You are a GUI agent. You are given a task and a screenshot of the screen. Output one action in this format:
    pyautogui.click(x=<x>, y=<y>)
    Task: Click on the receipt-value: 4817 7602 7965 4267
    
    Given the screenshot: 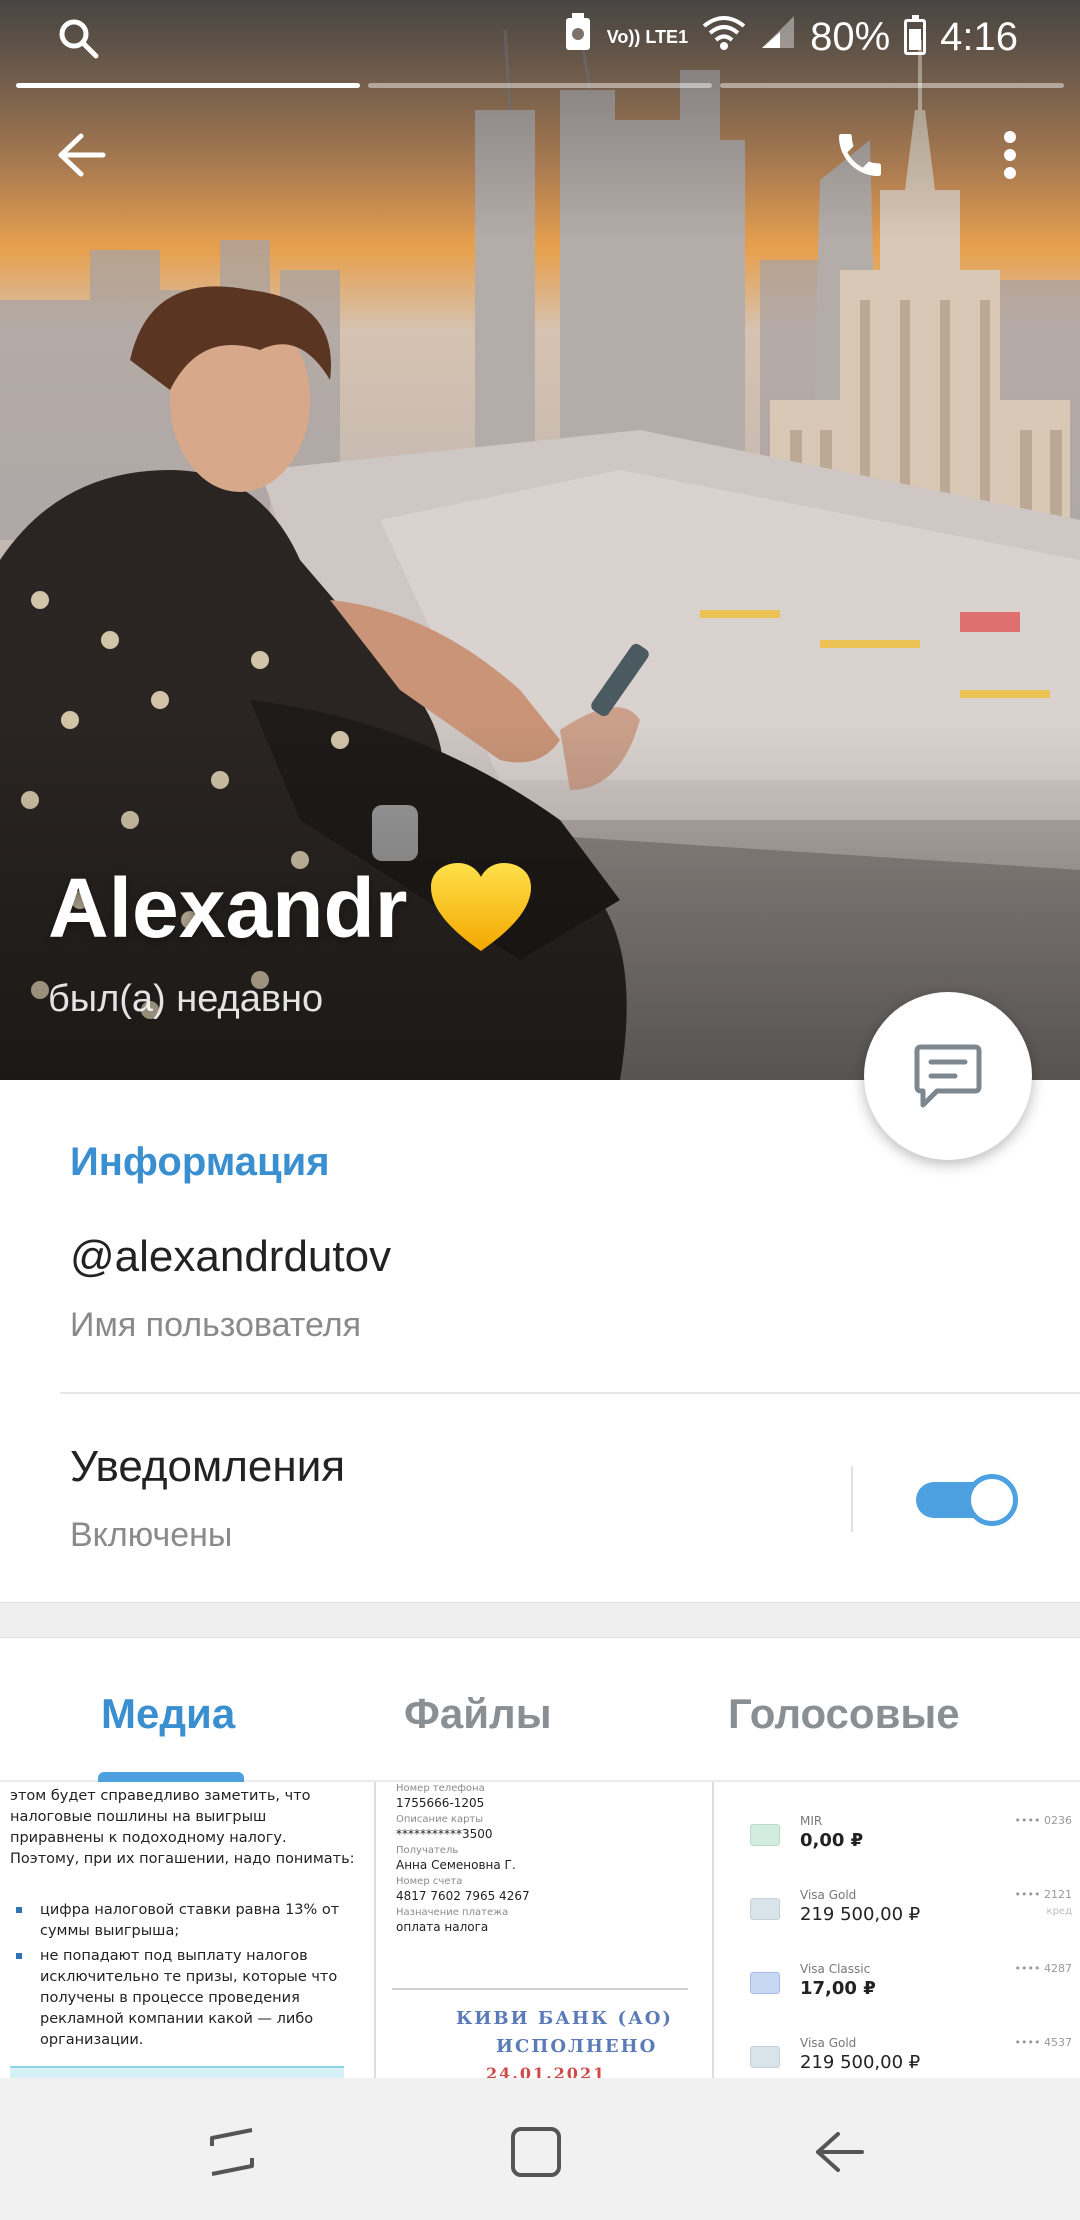 What is the action you would take?
    pyautogui.click(x=463, y=1896)
    